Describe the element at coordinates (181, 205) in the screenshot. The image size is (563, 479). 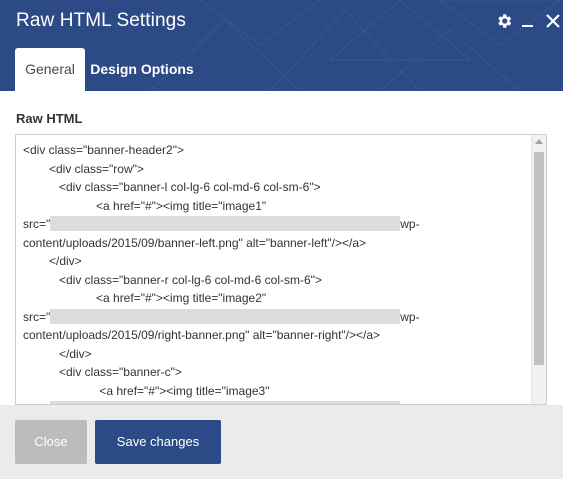
I see `code-text: <a href="#"><img title="image1"` at that location.